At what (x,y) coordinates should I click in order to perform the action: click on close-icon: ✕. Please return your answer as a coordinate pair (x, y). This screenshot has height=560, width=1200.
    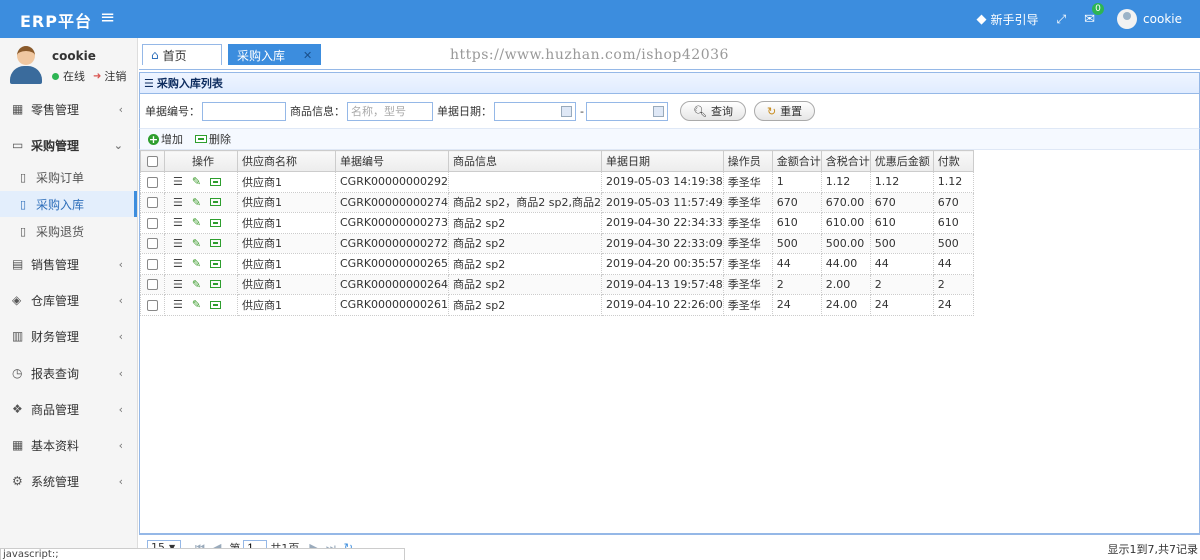
    Looking at the image, I should click on (307, 55).